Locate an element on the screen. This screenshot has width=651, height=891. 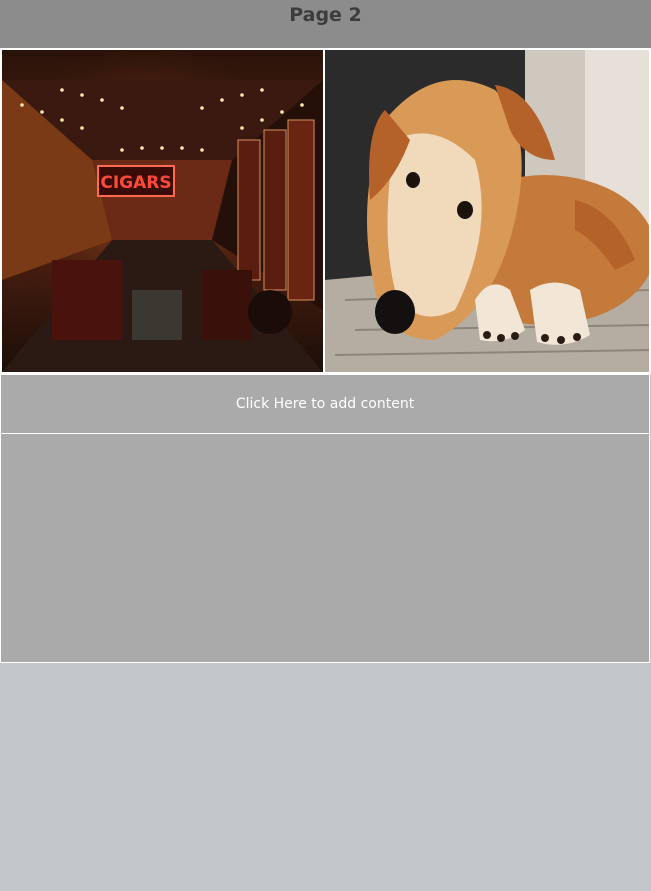
add-content-label: Click Here to add content is located at coordinates (325, 404).